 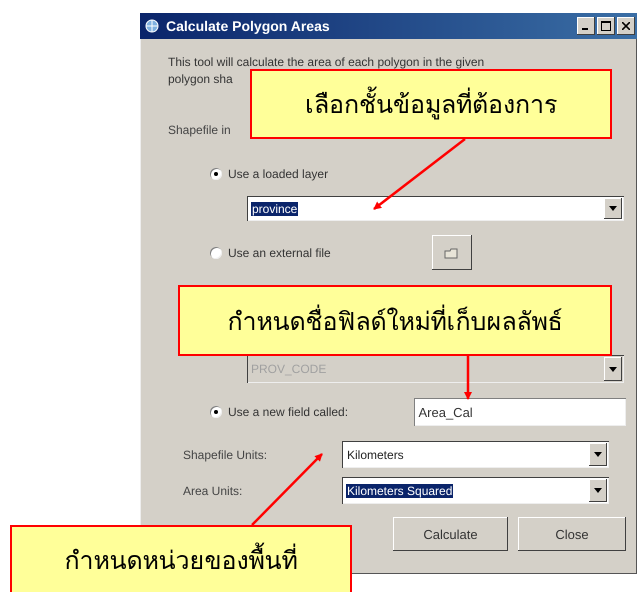 I want to click on units-label: Area Units:, so click(x=213, y=491).